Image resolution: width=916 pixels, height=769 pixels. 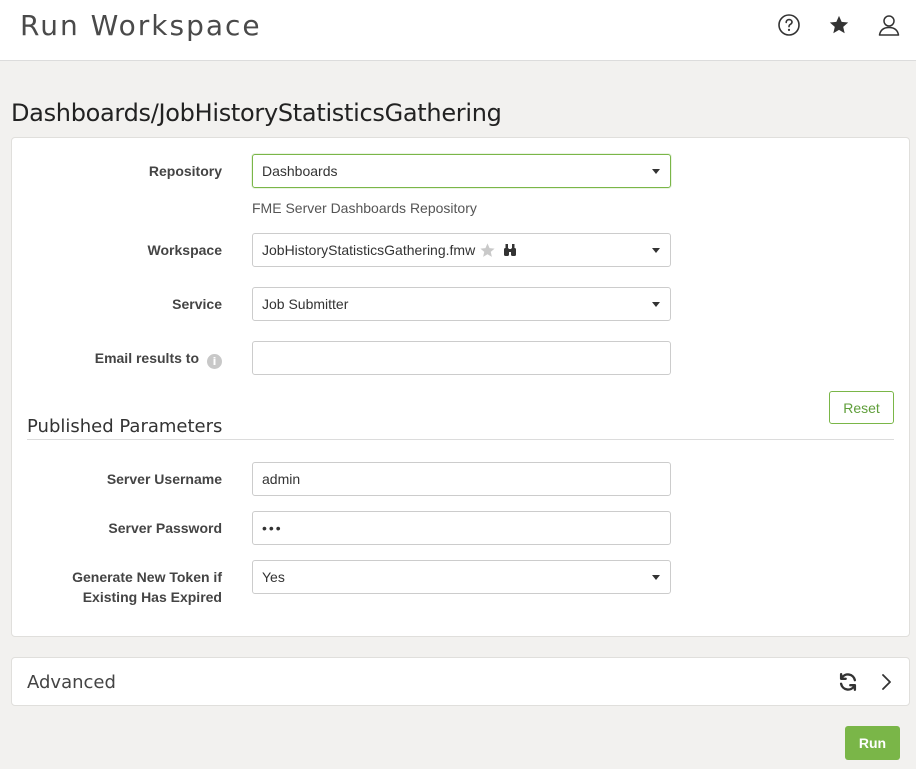 I want to click on section-divider, so click(x=460, y=439).